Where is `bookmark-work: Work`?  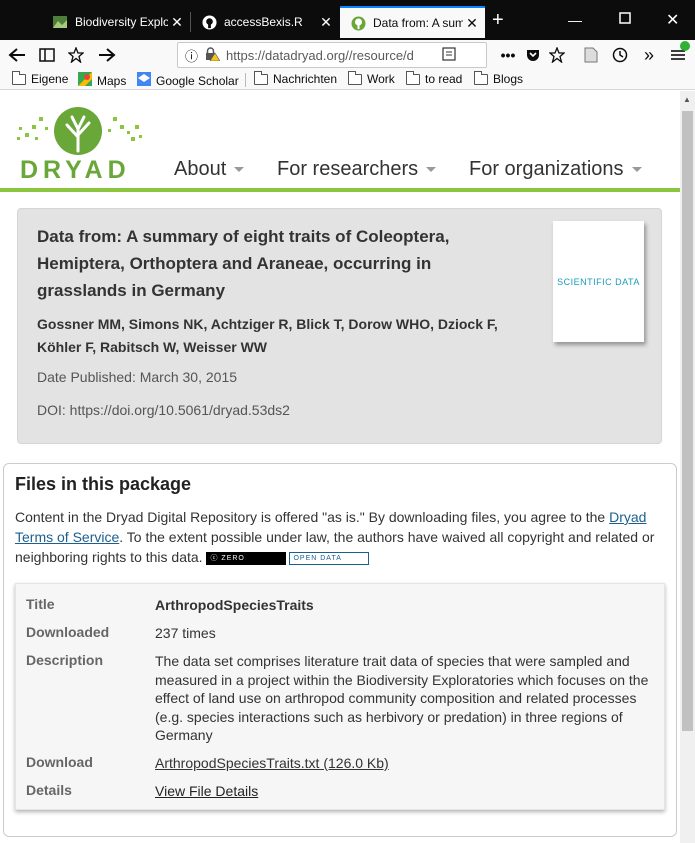 bookmark-work: Work is located at coordinates (371, 78).